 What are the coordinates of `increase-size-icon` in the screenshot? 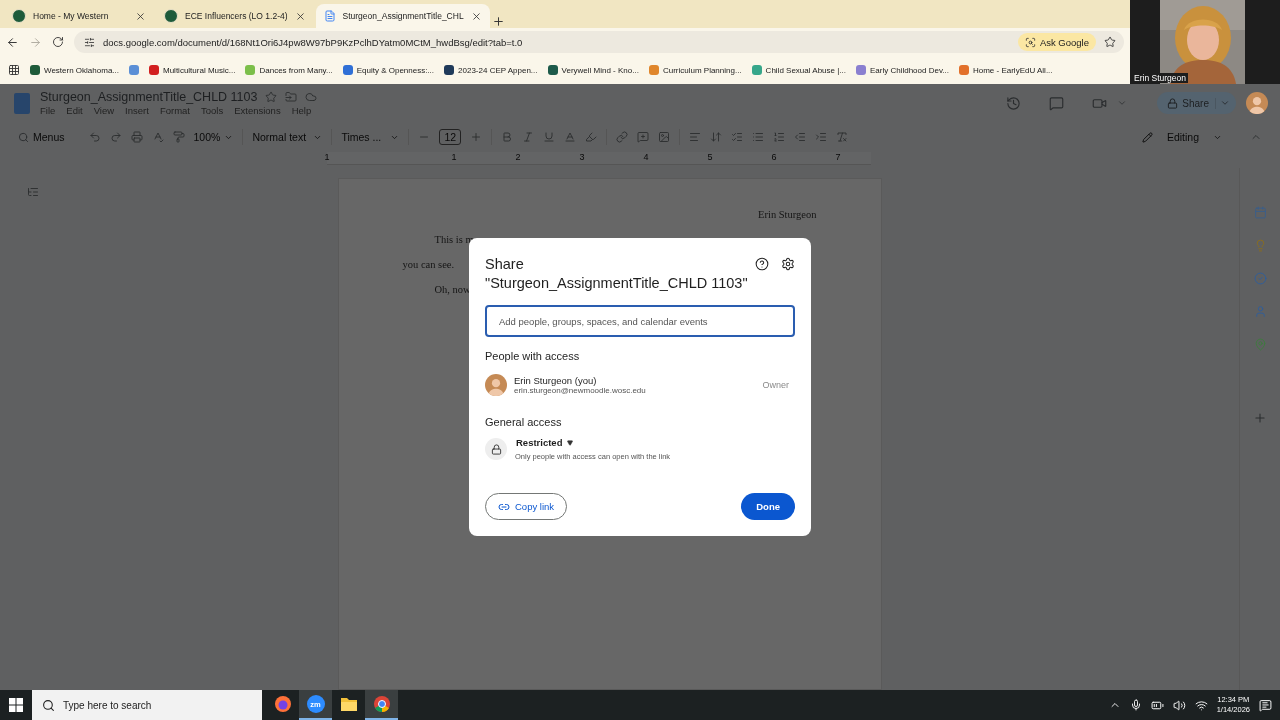 It's located at (476, 137).